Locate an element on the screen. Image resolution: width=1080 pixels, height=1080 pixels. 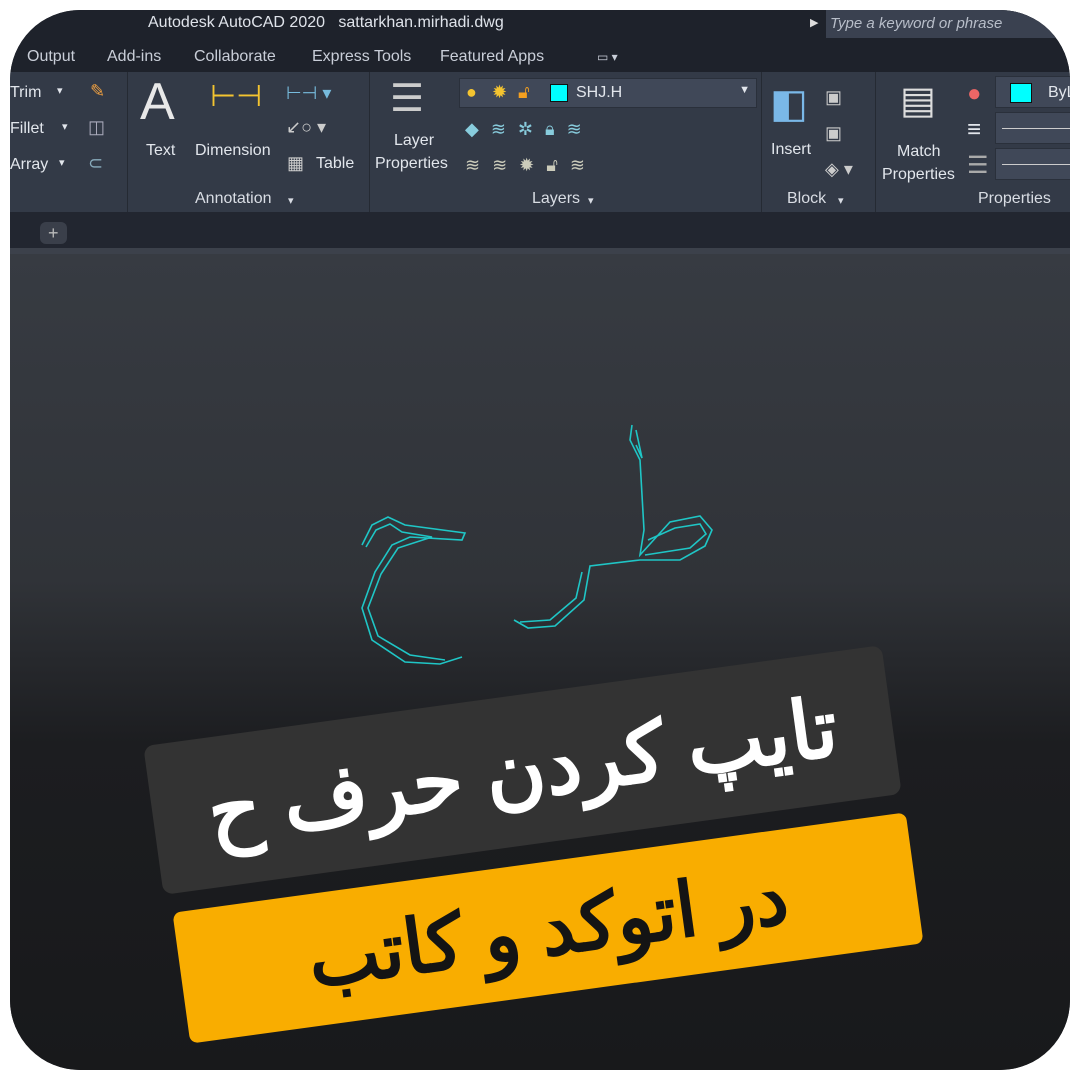
trim-button: Trim is located at coordinates (25, 93).